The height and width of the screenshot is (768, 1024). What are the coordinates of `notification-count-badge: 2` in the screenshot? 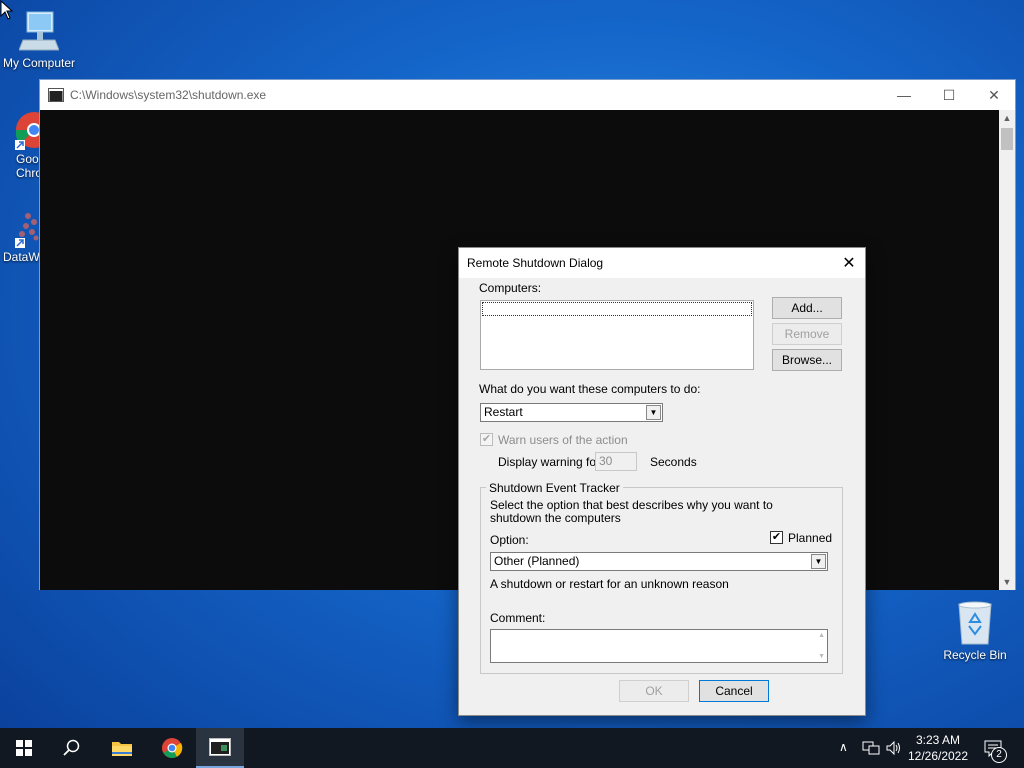 It's located at (999, 755).